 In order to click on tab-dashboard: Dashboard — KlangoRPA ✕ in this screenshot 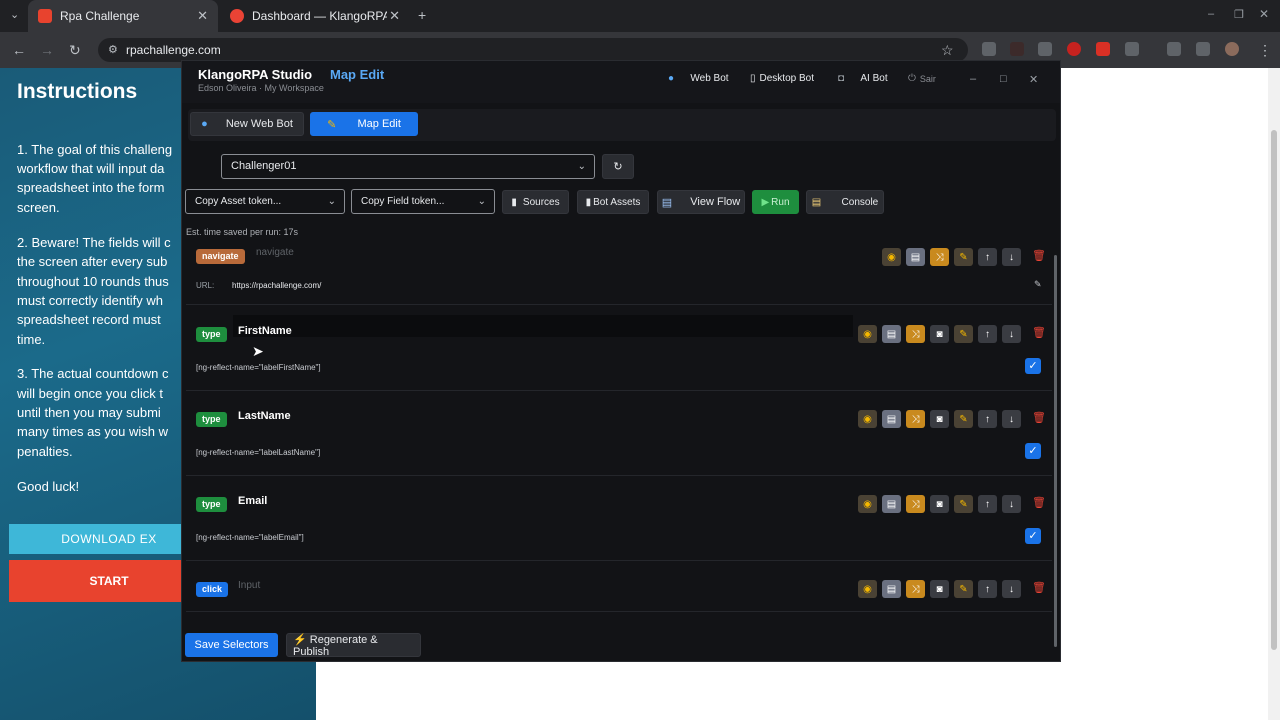, I will do `click(315, 16)`.